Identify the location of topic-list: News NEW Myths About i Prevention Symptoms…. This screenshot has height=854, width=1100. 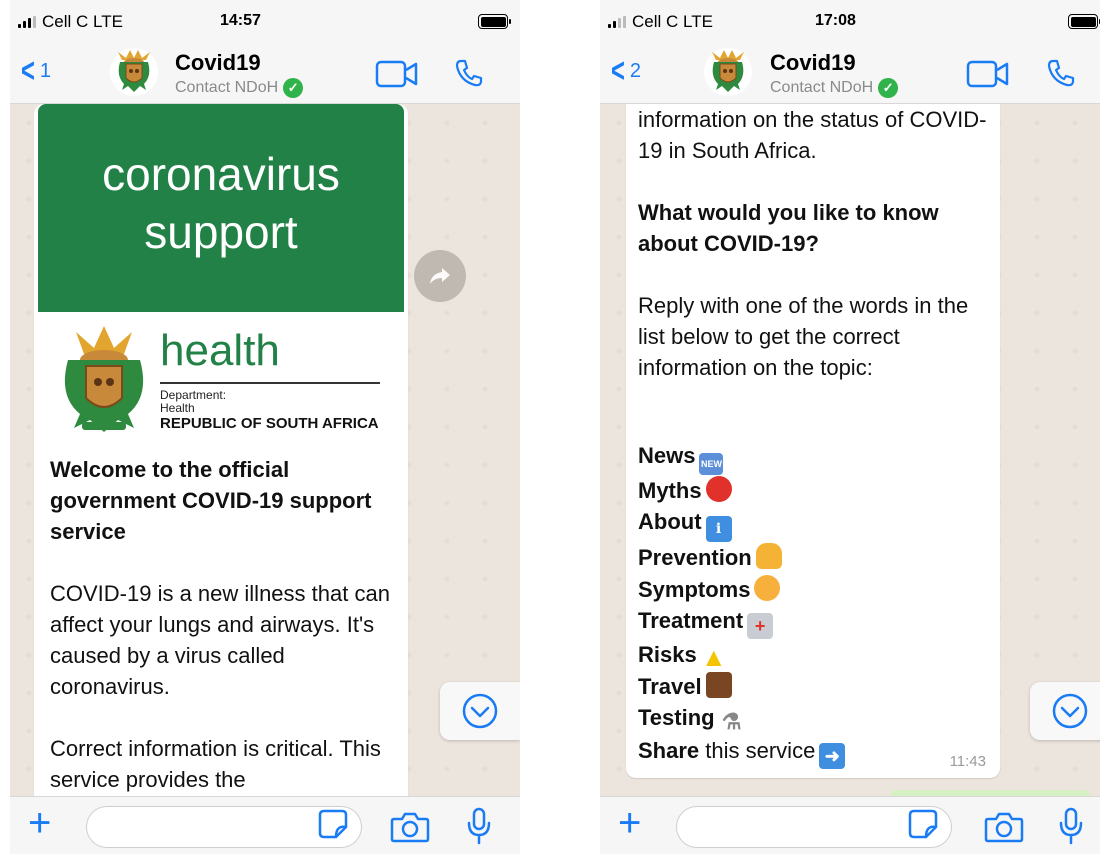
(816, 605).